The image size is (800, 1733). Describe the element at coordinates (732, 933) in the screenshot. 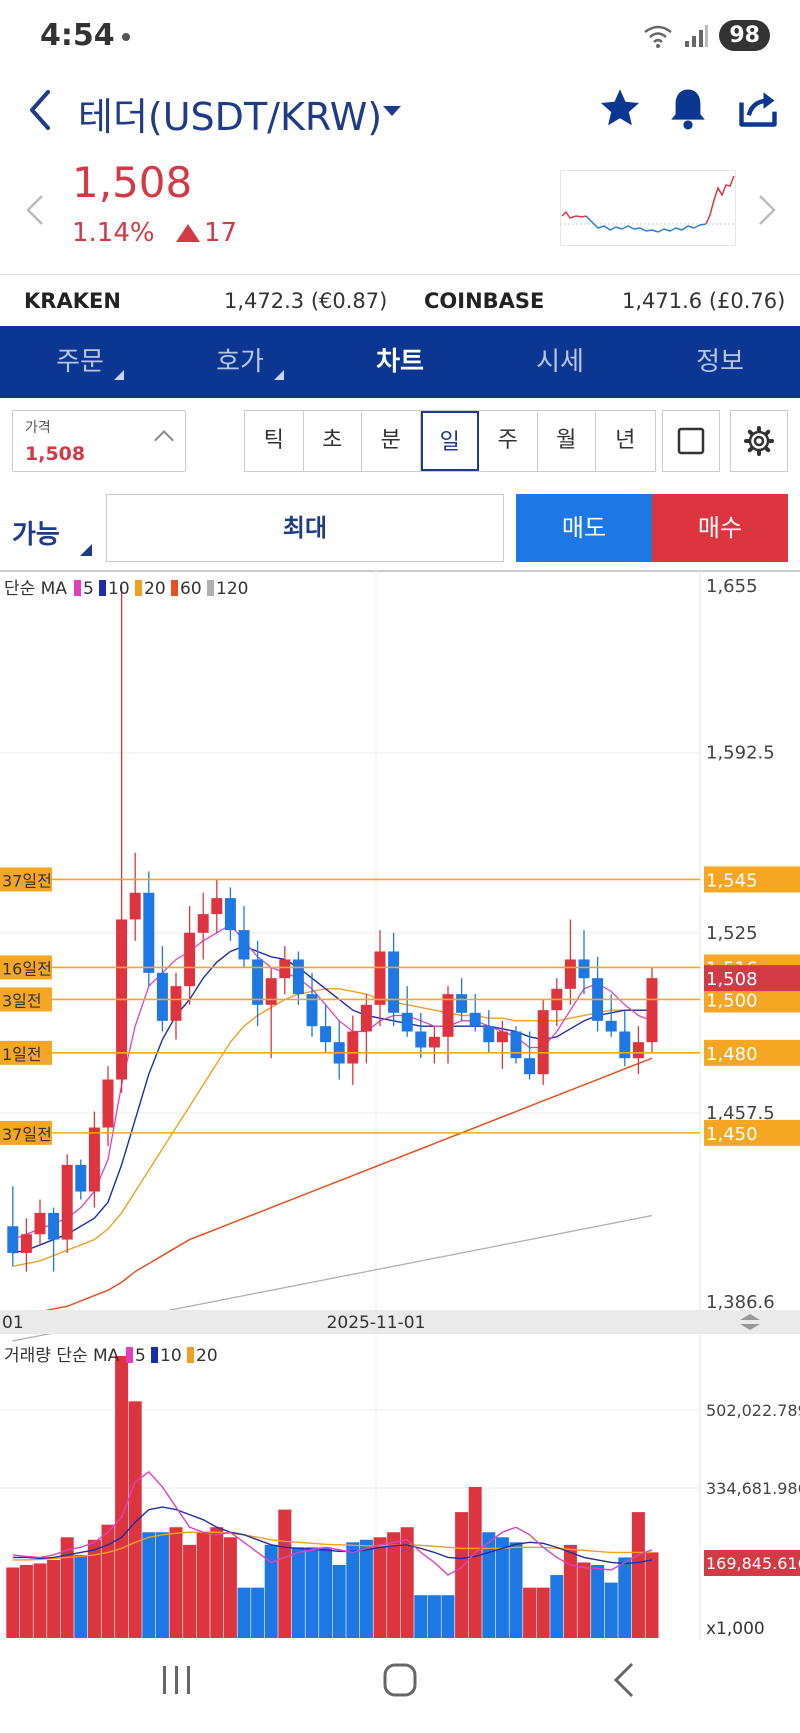

I see `y-tick-label: 1,525` at that location.